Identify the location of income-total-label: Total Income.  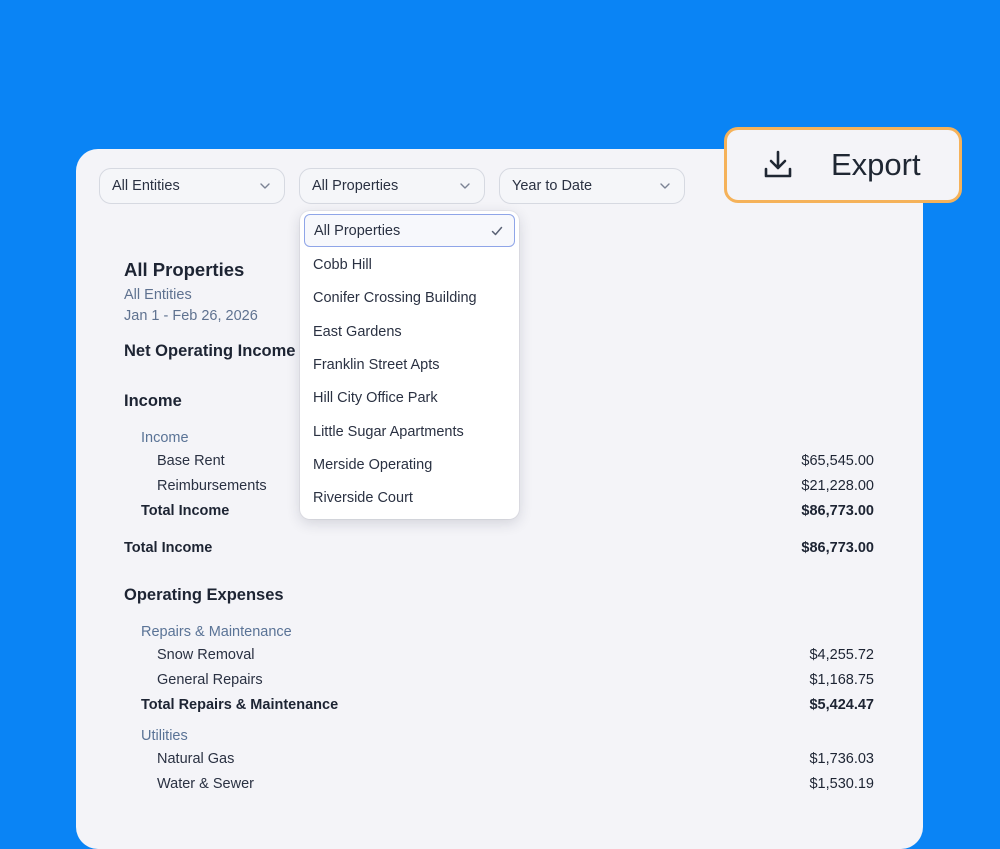
(168, 548).